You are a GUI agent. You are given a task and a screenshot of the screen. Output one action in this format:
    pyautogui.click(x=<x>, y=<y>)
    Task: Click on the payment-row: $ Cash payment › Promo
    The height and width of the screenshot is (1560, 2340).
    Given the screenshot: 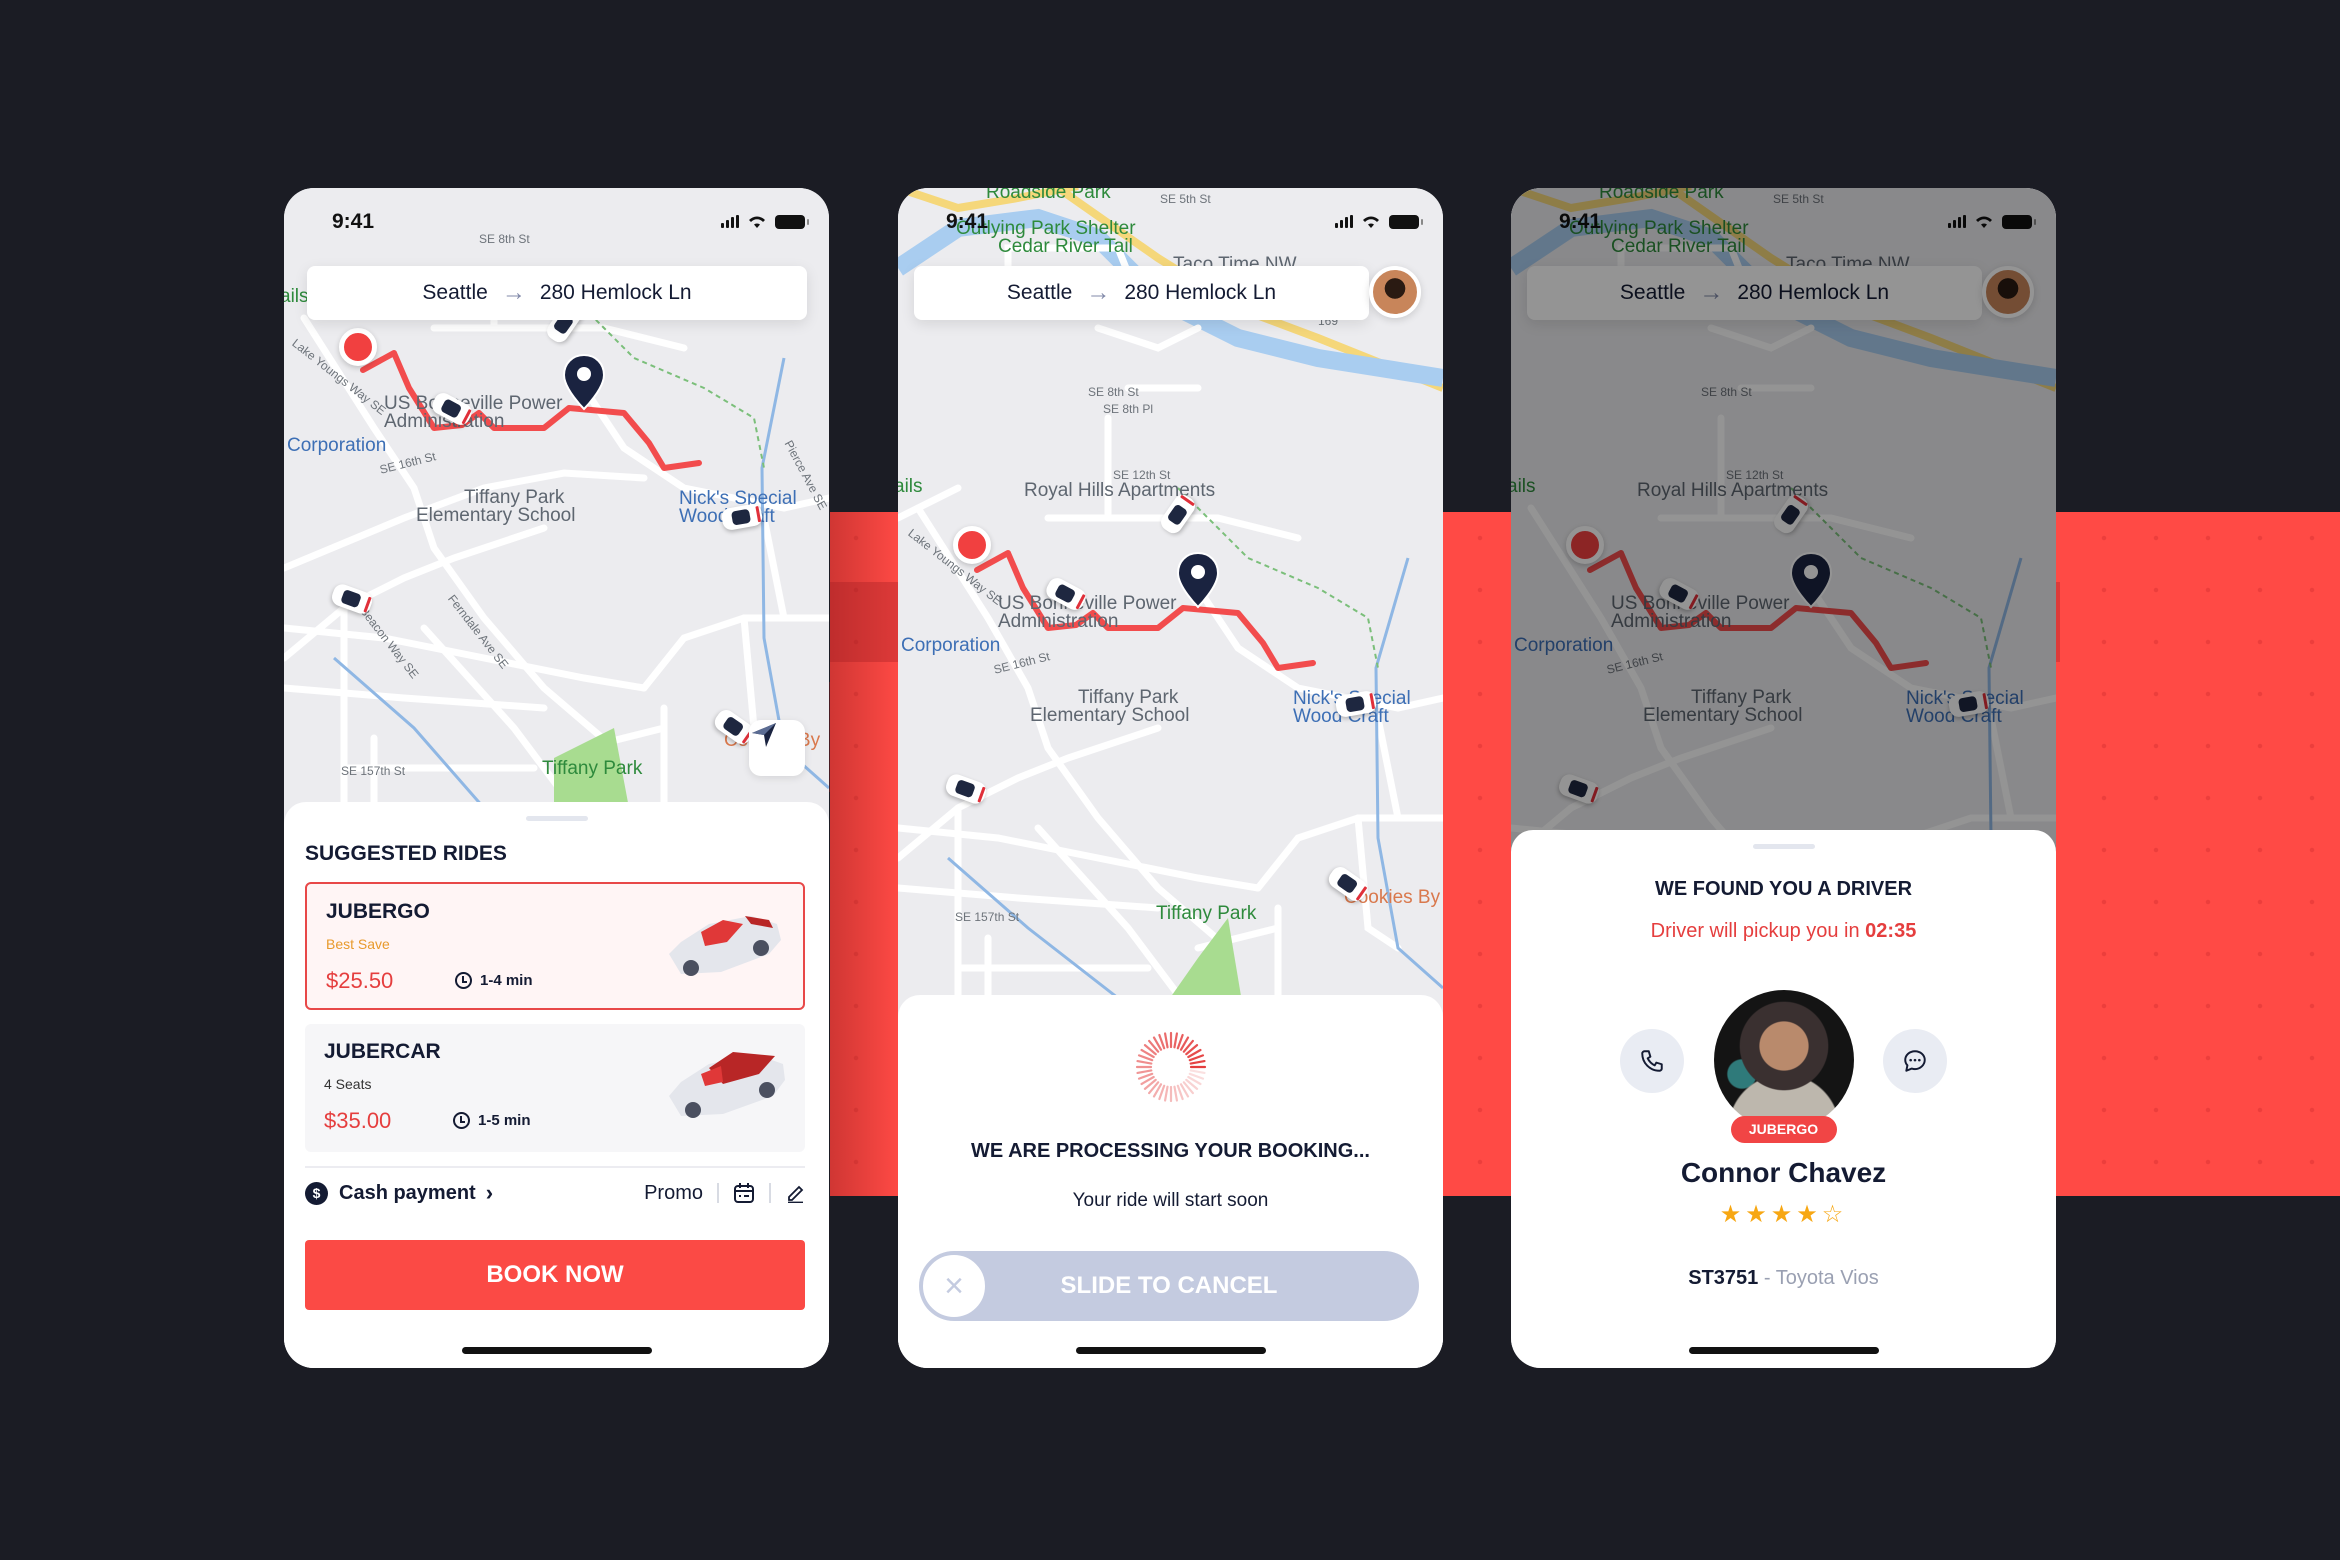 What is the action you would take?
    pyautogui.click(x=555, y=1193)
    